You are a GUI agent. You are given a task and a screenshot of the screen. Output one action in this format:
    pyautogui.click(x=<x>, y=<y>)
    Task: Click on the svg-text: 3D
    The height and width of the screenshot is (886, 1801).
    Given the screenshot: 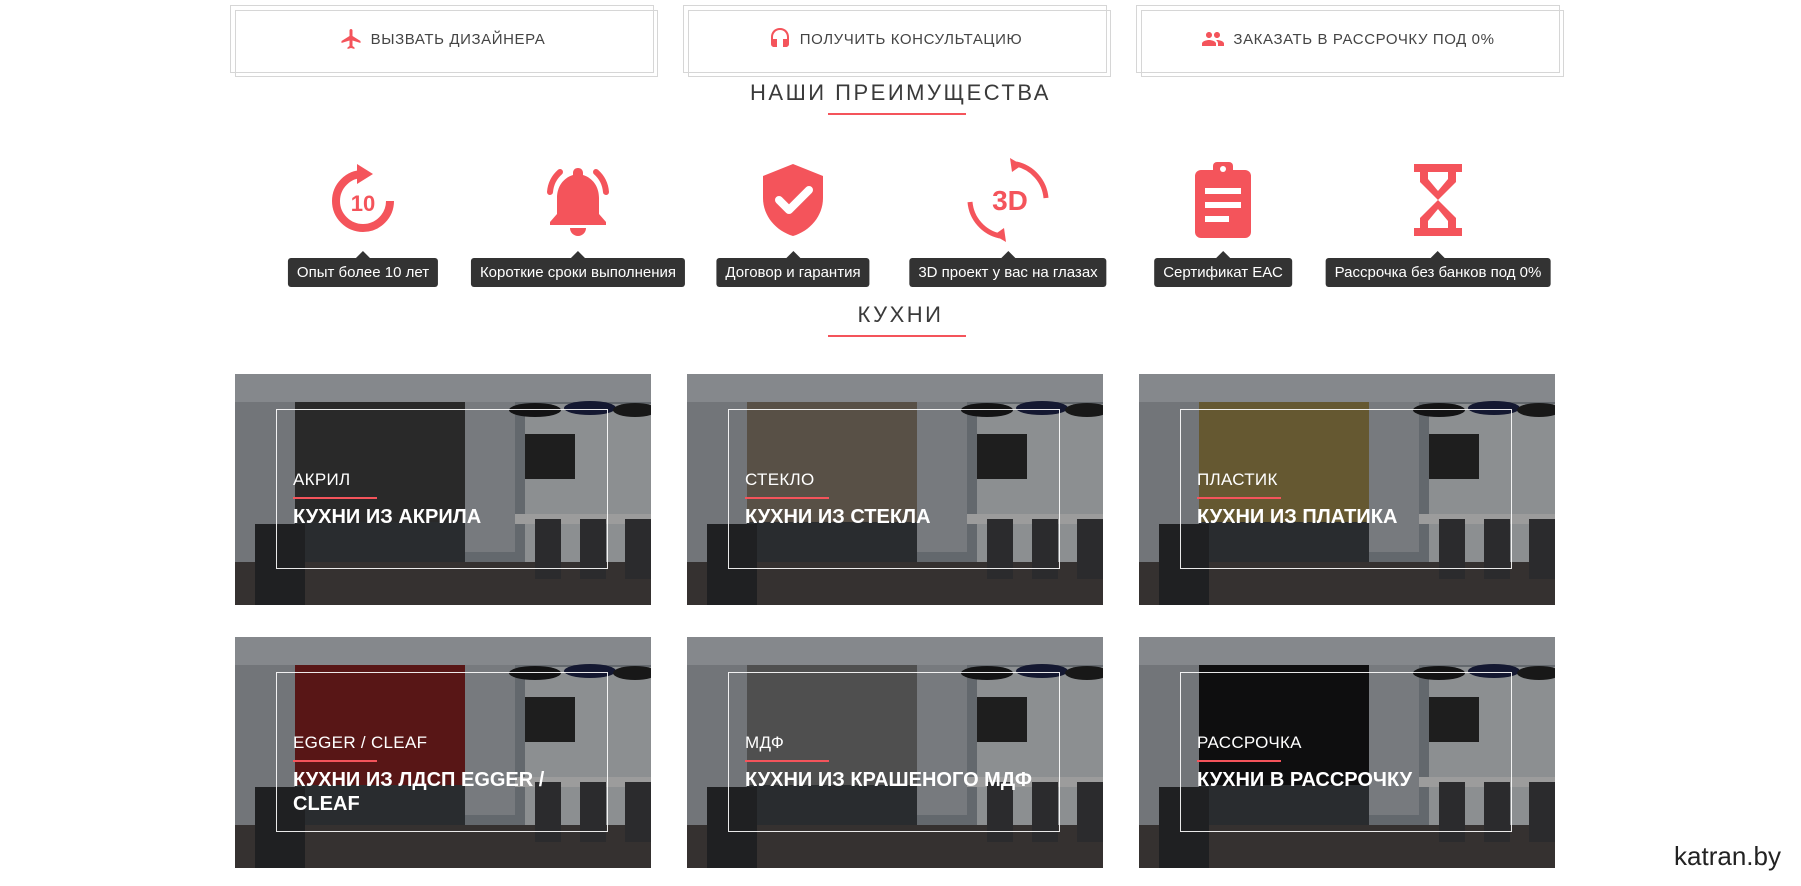 What is the action you would take?
    pyautogui.click(x=1010, y=200)
    